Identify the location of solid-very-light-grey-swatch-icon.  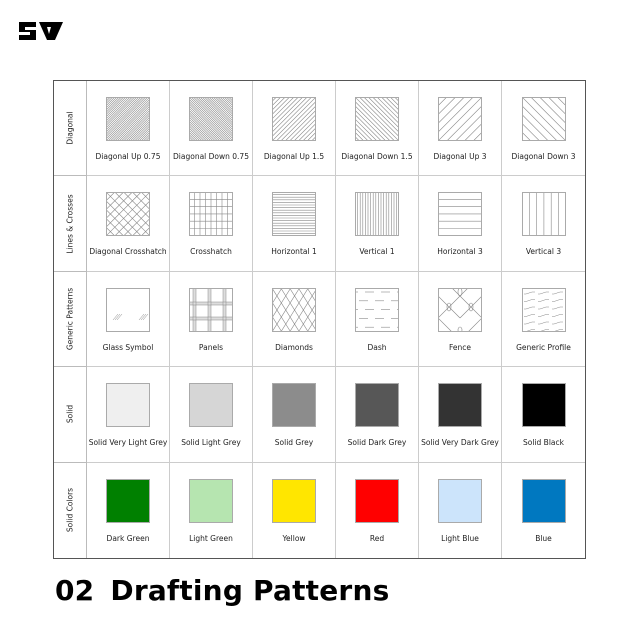
(128, 405).